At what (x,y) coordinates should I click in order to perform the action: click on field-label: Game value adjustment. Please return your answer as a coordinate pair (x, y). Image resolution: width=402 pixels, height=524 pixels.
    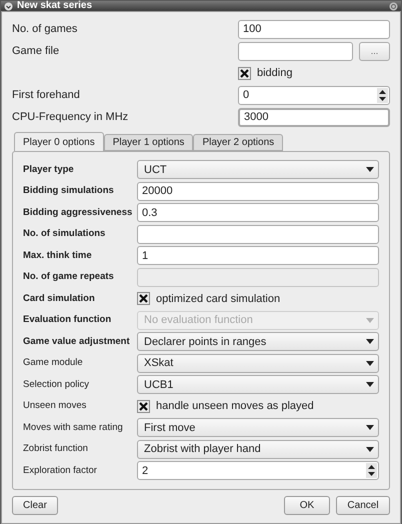
    Looking at the image, I should click on (76, 341).